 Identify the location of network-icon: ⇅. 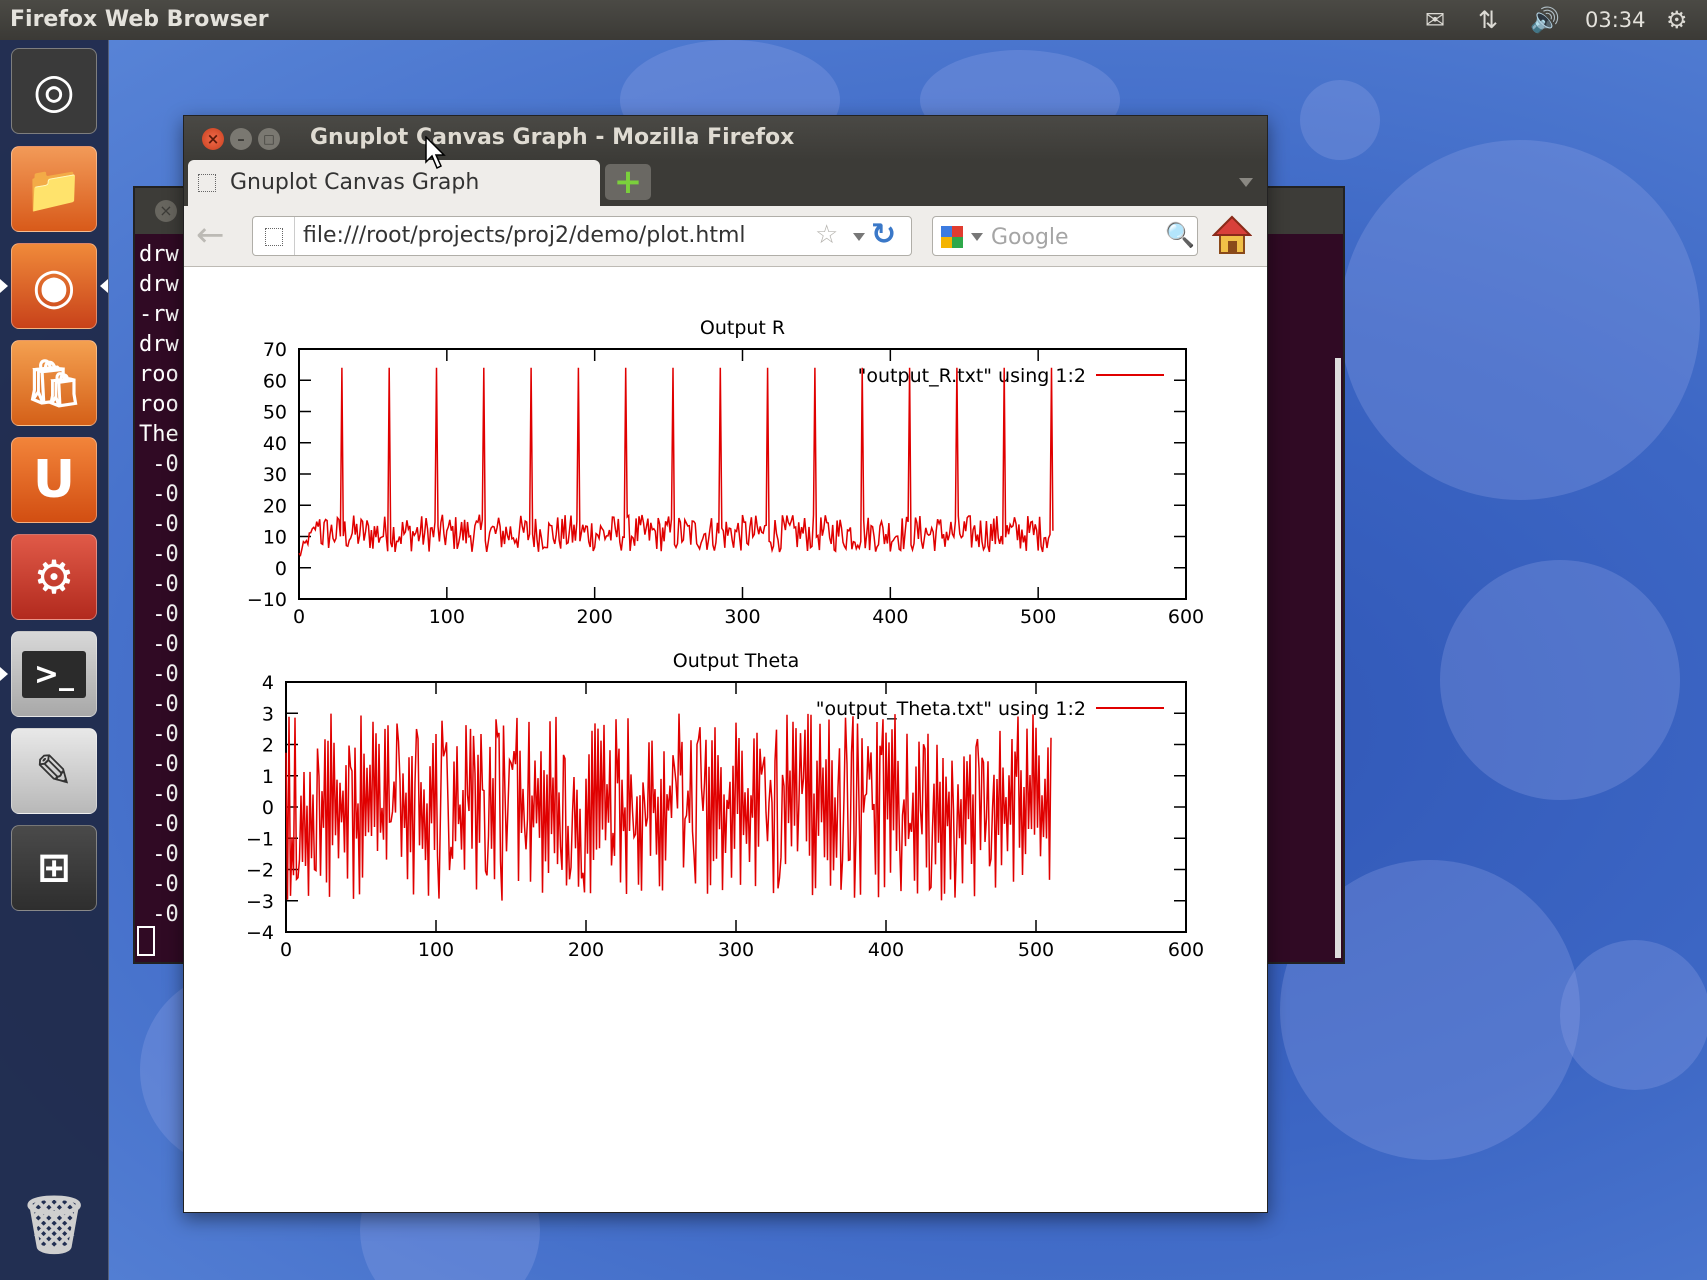
(1488, 20).